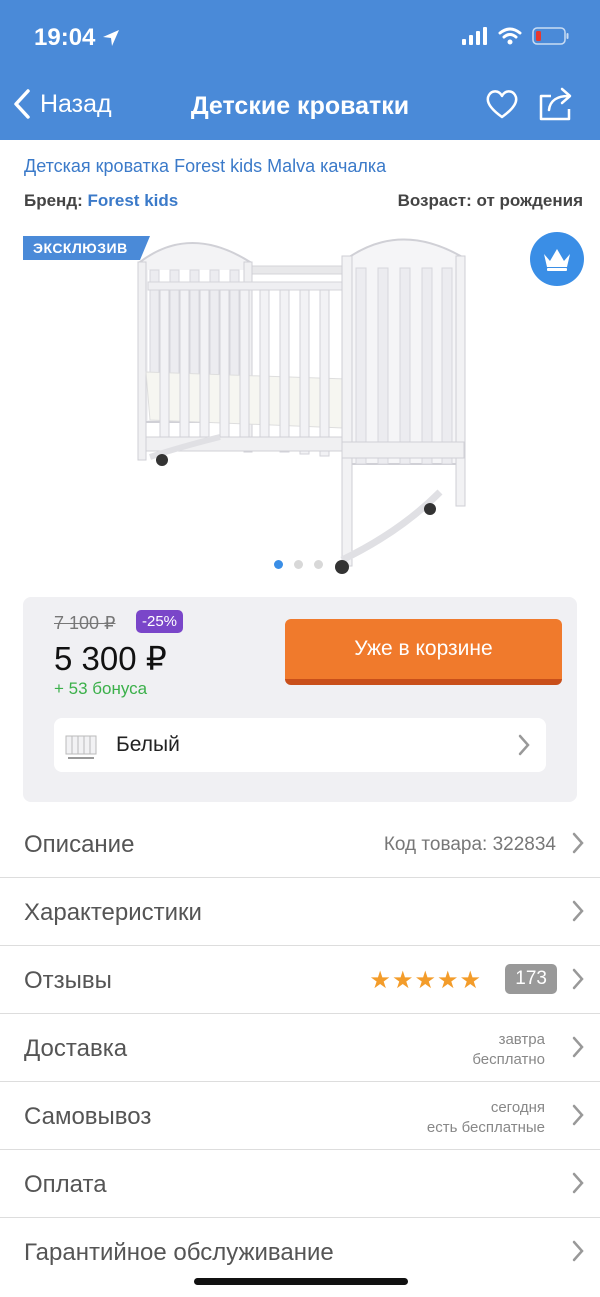  Describe the element at coordinates (510, 36) in the screenshot. I see `wifi-icon` at that location.